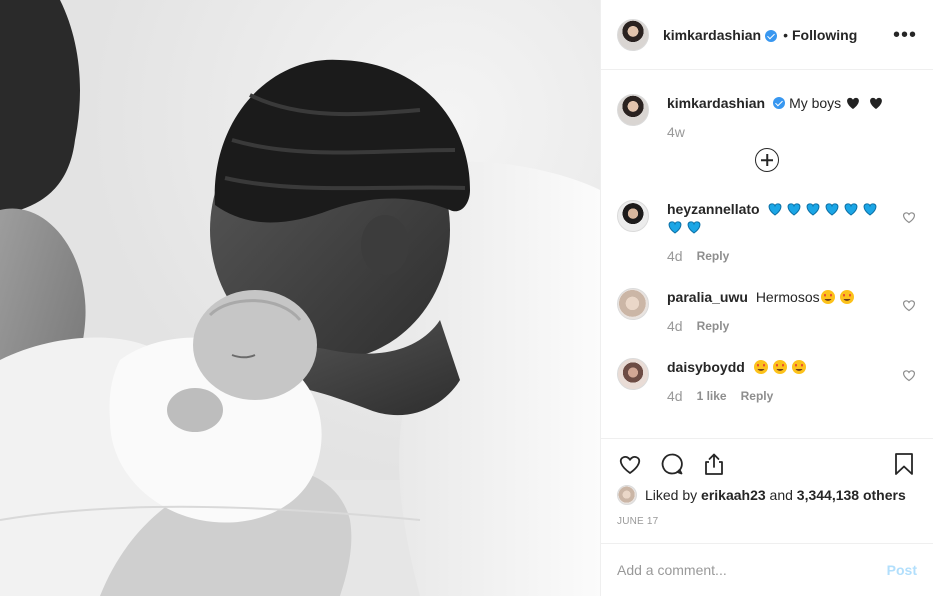  I want to click on caption-message: My boys, so click(815, 103).